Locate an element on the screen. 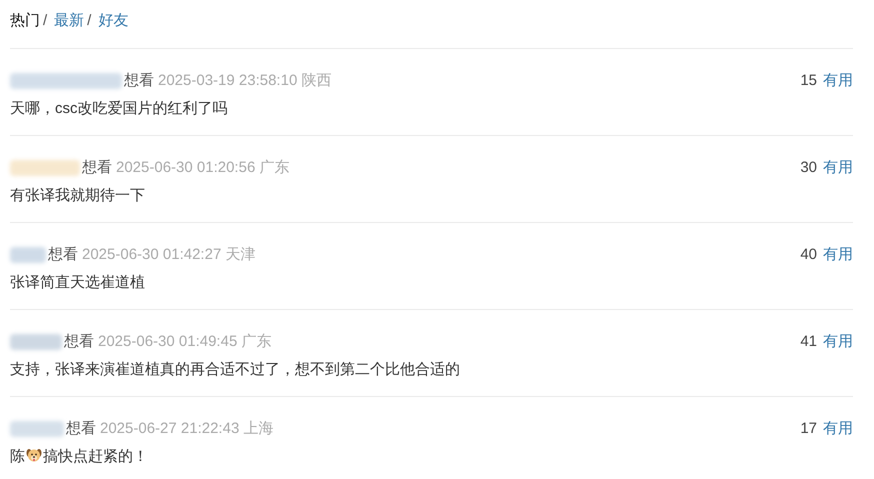  filter-tab: 热门 is located at coordinates (25, 21).